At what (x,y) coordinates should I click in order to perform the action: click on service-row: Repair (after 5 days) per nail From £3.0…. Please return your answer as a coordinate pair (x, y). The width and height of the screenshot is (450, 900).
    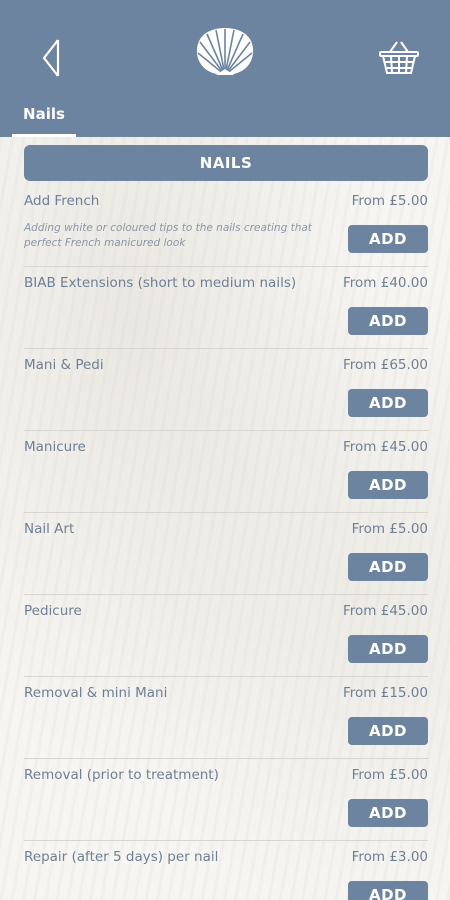
    Looking at the image, I should click on (226, 870).